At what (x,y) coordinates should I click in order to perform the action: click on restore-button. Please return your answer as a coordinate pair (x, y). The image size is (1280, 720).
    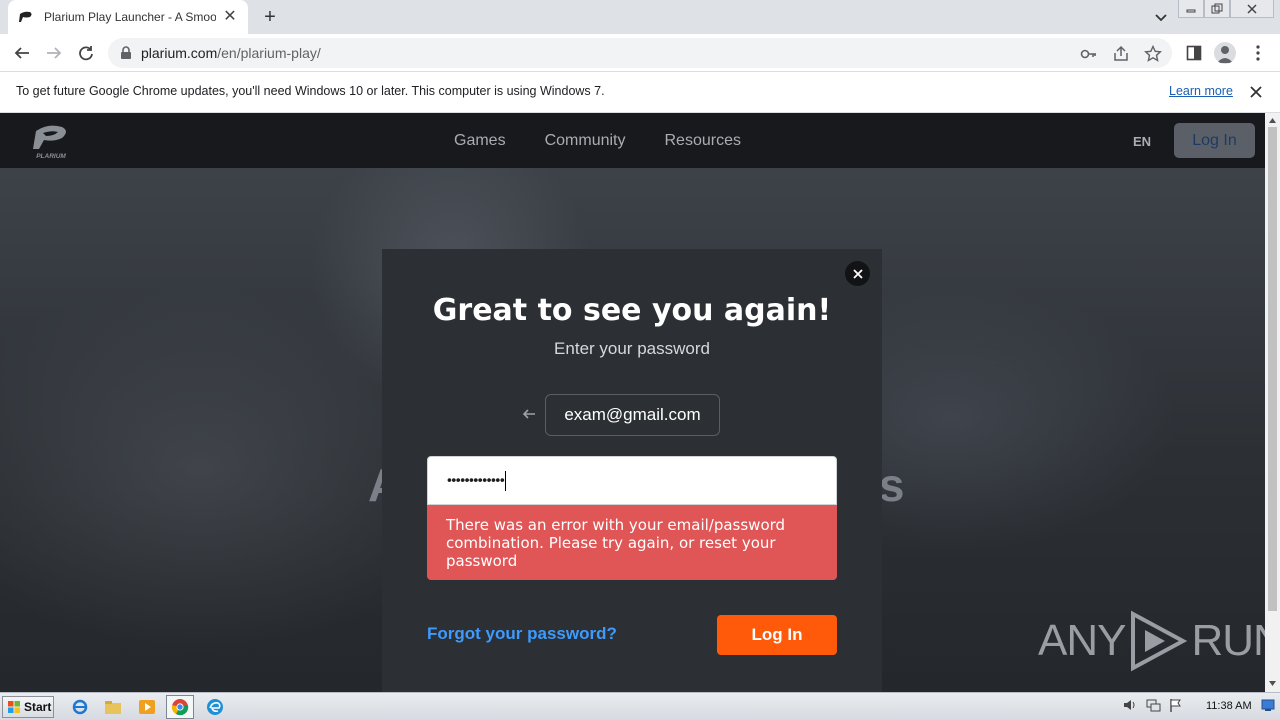
    Looking at the image, I should click on (1217, 9).